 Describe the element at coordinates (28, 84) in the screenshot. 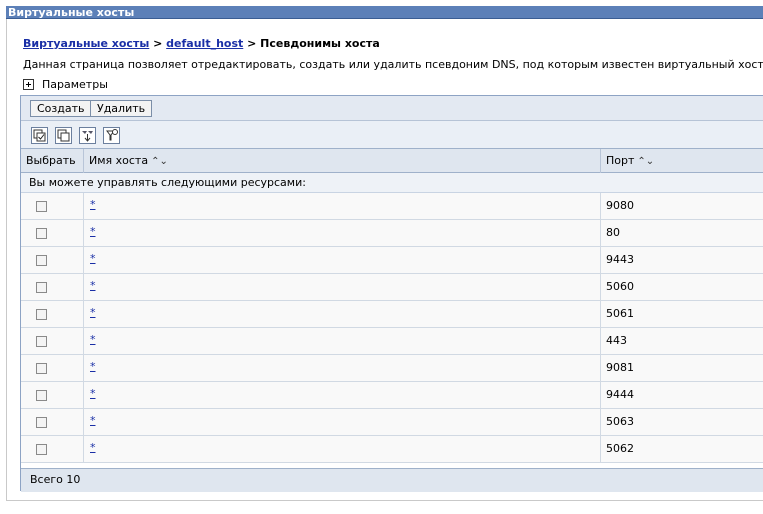

I see `expand-plus-icon` at that location.